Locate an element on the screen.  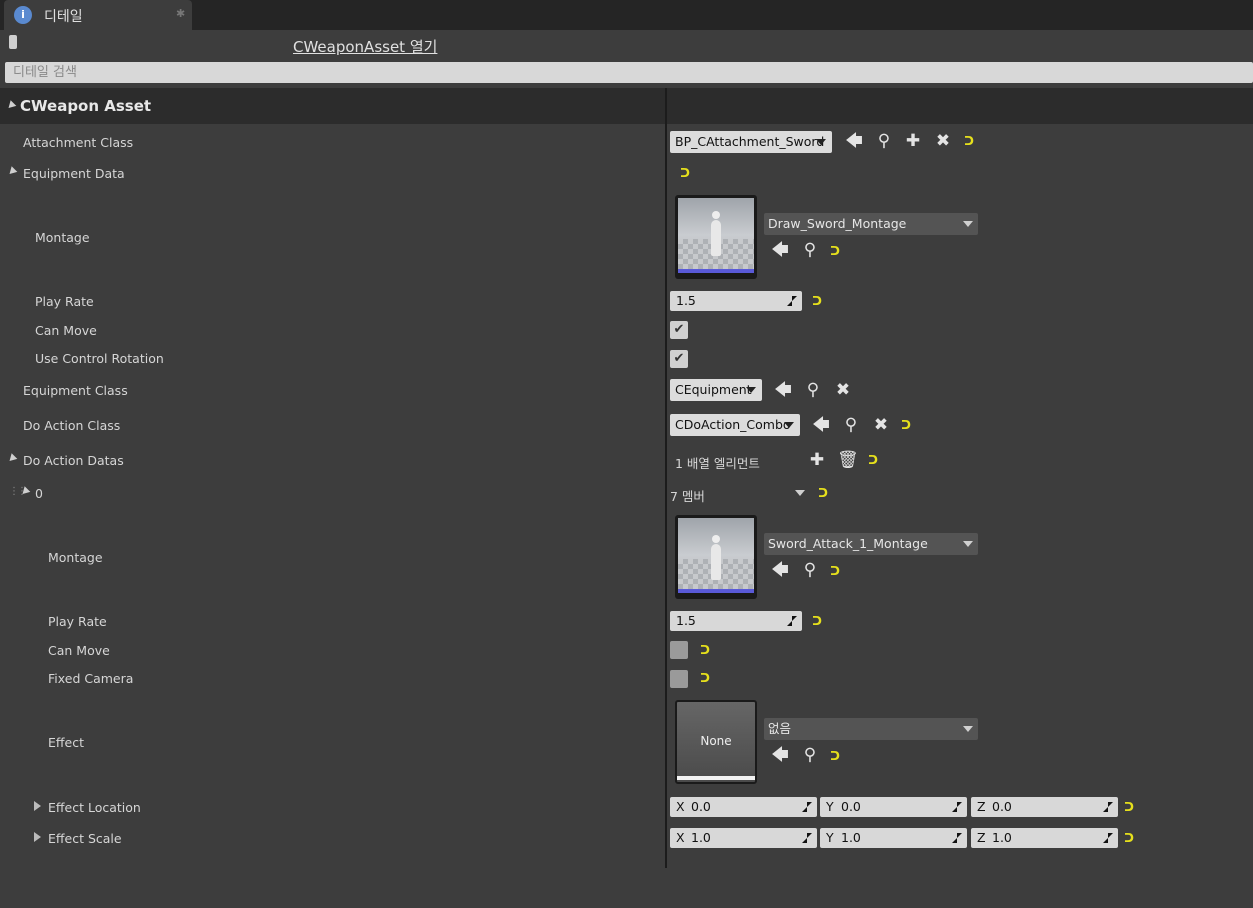
tab-label: 디테일 is located at coordinates (63, 17).